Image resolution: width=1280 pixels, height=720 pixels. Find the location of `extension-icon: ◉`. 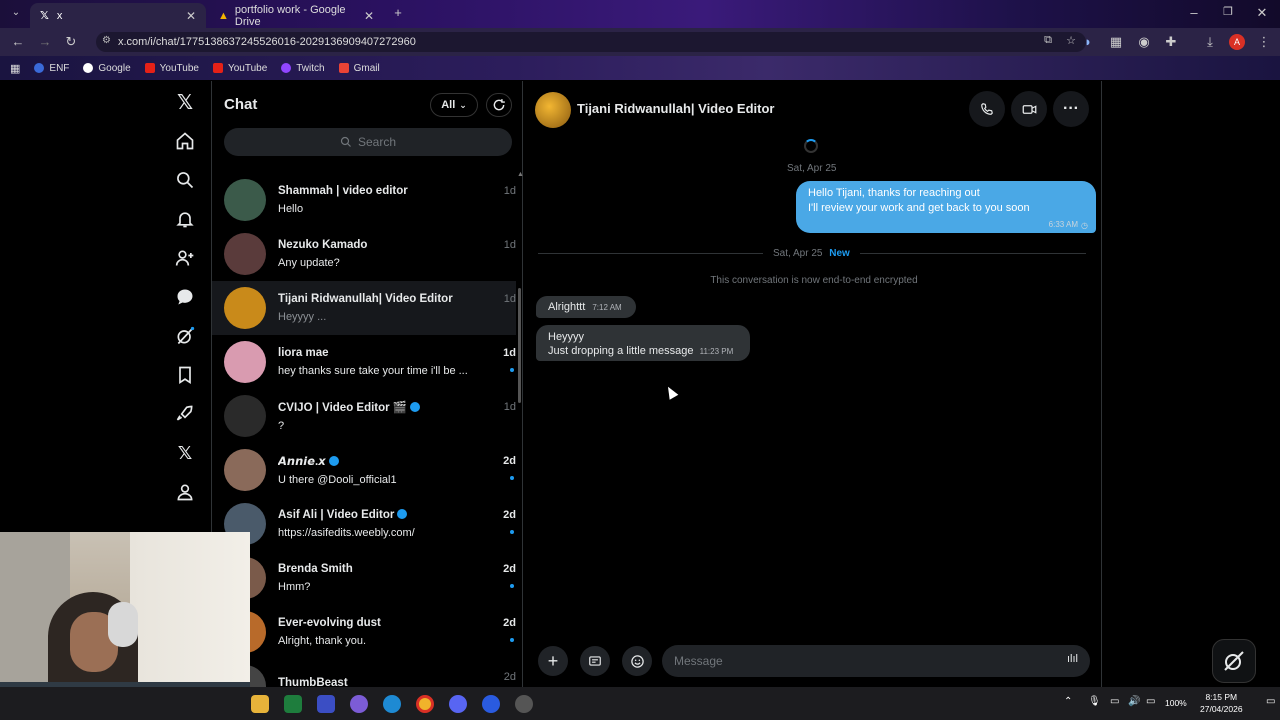

extension-icon: ◉ is located at coordinates (1144, 42).